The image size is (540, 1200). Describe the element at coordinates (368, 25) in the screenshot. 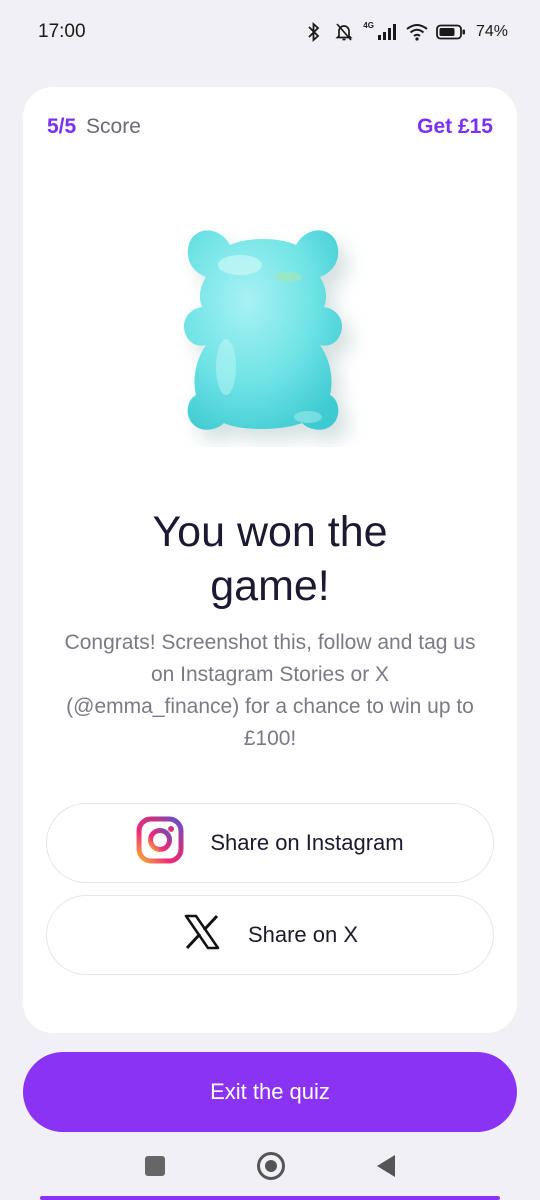

I see `network-type: 4G` at that location.